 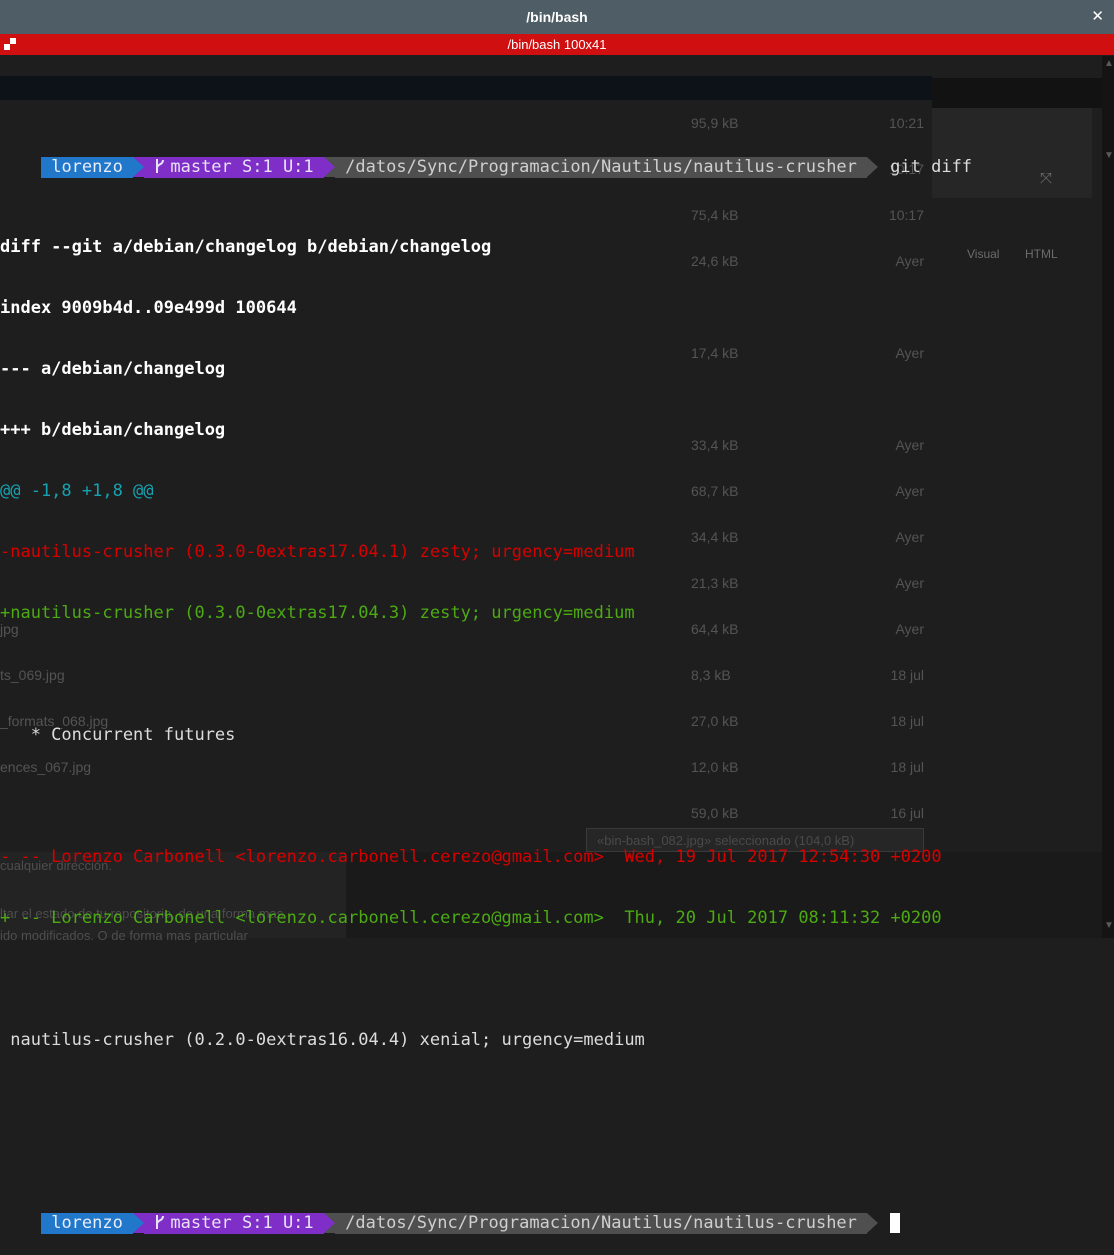 I want to click on tab-title: /bin/bash 100x41, so click(x=557, y=44).